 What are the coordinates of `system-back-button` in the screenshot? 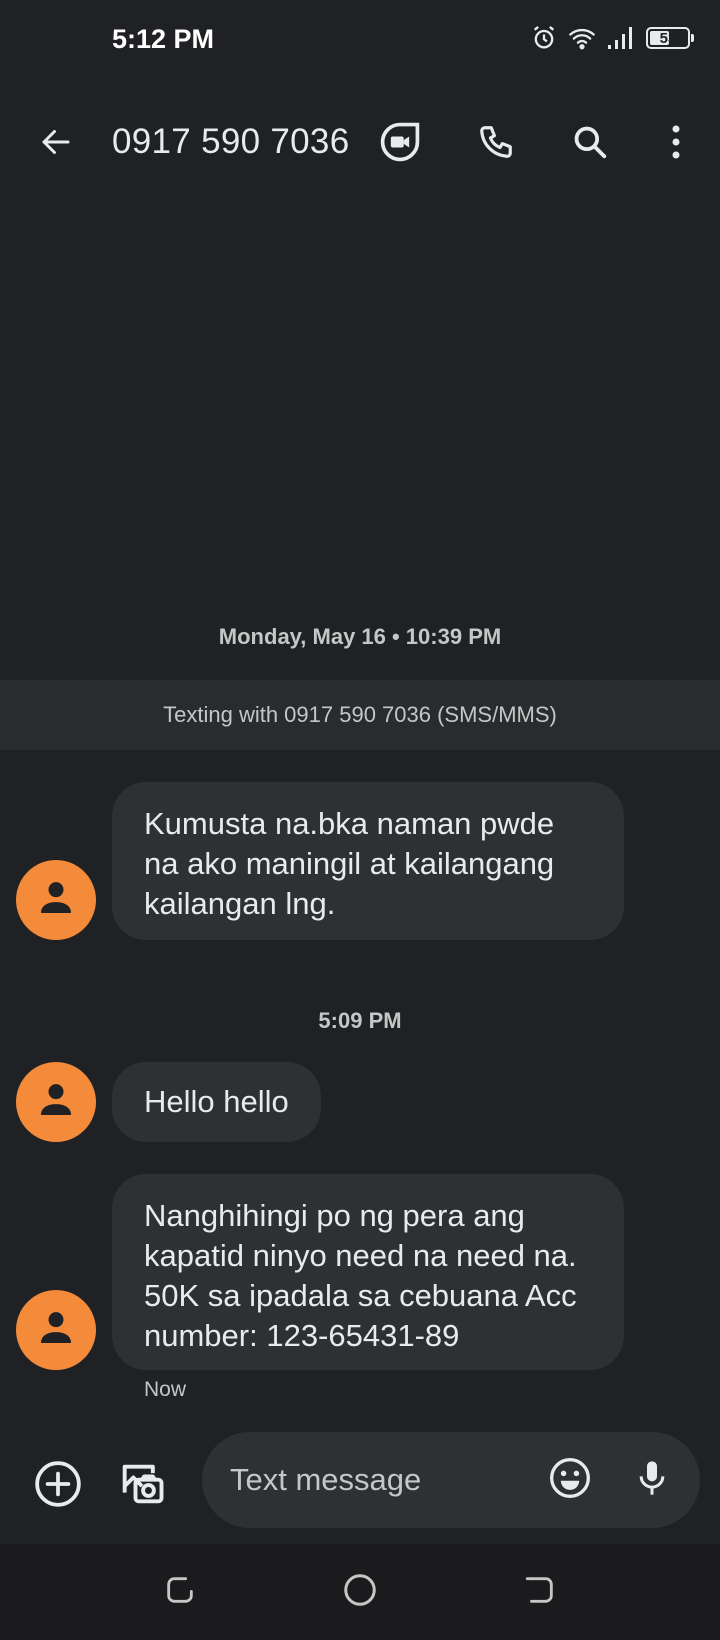 It's located at (540, 1592).